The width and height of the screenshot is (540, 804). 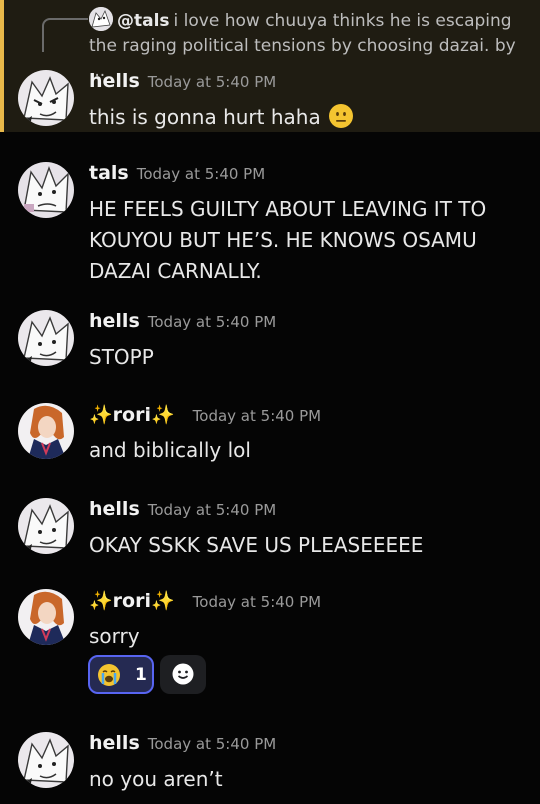 I want to click on message-text: no you aren’t, so click(x=156, y=779).